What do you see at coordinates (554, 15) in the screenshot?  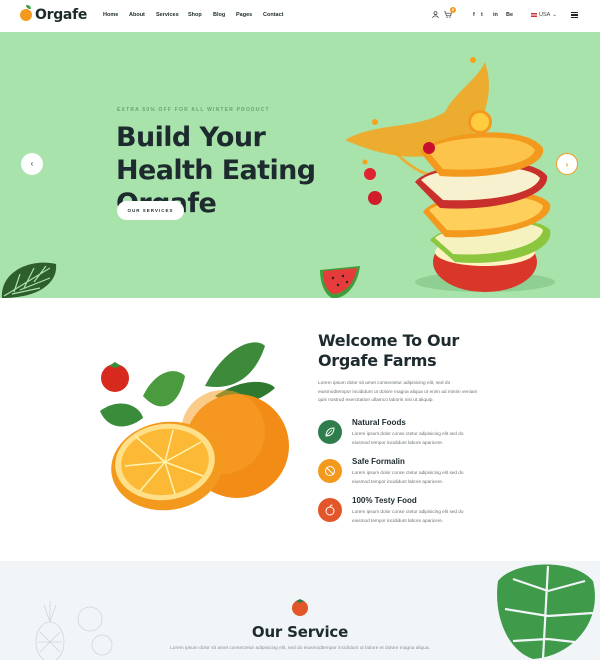 I see `chevron-down-icon: ⌄` at bounding box center [554, 15].